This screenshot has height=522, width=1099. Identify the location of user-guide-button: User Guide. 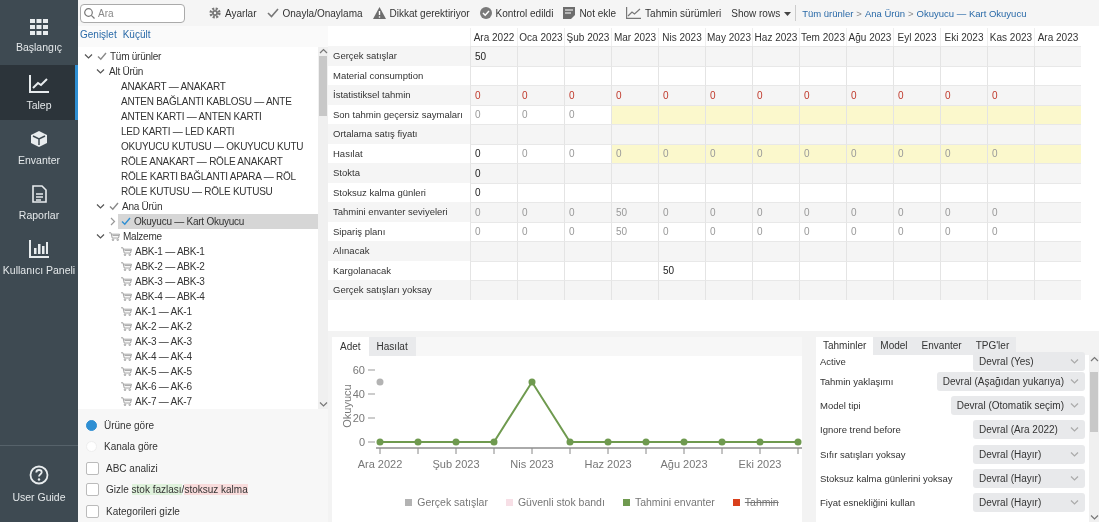
(39, 484).